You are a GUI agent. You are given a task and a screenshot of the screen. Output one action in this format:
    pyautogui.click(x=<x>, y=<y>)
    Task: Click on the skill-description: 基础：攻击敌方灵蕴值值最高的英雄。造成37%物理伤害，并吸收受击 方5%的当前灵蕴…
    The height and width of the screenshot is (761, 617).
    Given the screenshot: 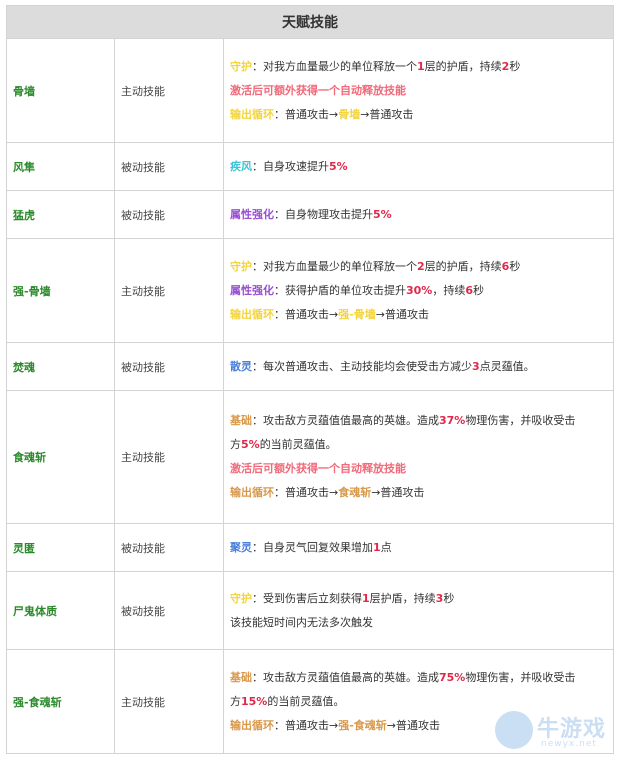 What is the action you would take?
    pyautogui.click(x=418, y=457)
    